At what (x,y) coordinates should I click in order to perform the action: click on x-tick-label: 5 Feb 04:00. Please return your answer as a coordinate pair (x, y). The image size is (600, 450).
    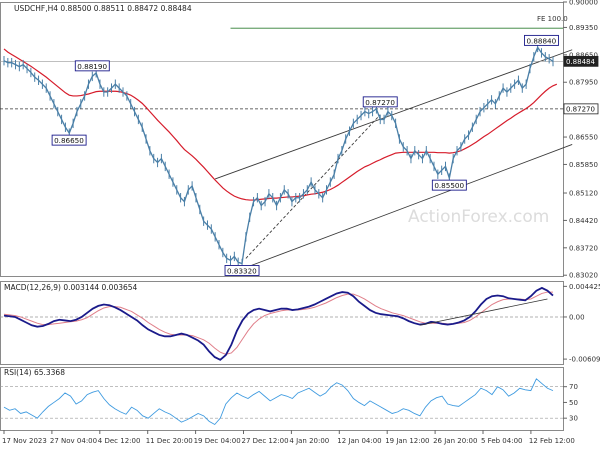
    Looking at the image, I should click on (501, 441).